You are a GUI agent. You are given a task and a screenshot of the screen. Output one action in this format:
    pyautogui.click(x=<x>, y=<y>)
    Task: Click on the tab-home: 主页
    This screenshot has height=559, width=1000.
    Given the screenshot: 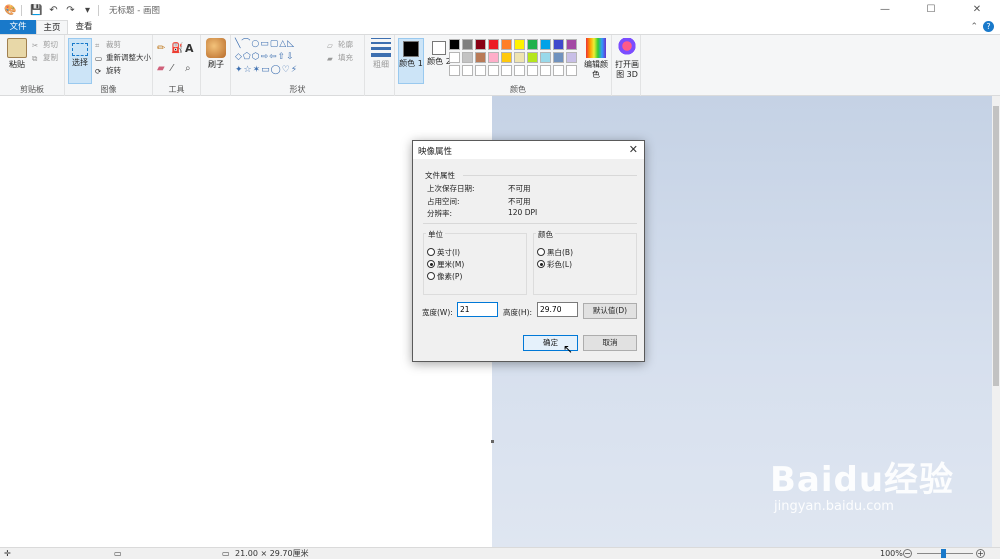 What is the action you would take?
    pyautogui.click(x=52, y=27)
    